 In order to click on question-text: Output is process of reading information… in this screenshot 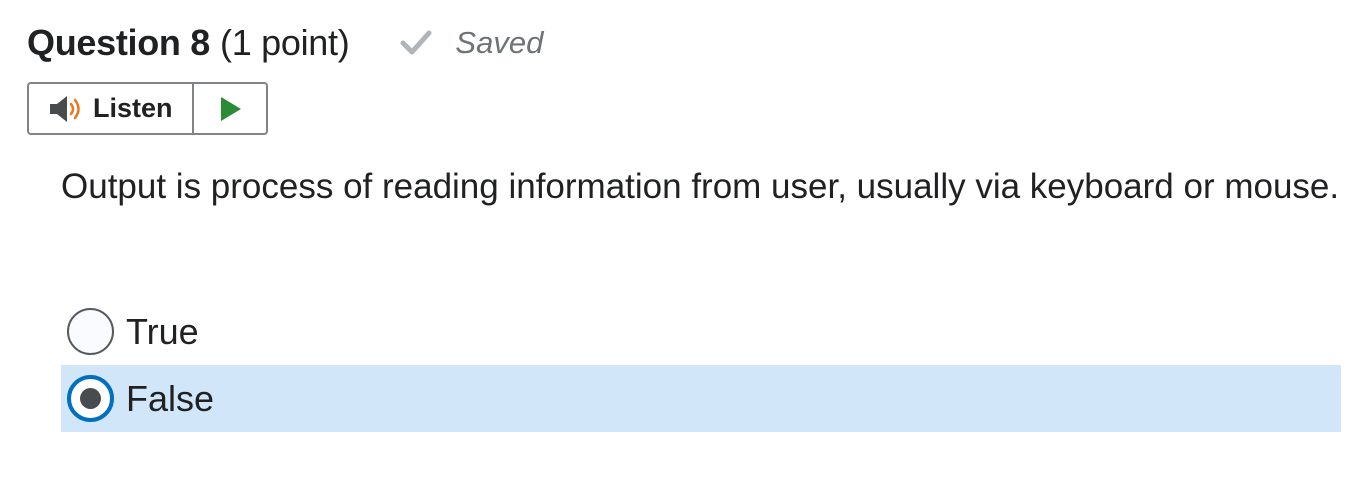, I will do `click(700, 186)`.